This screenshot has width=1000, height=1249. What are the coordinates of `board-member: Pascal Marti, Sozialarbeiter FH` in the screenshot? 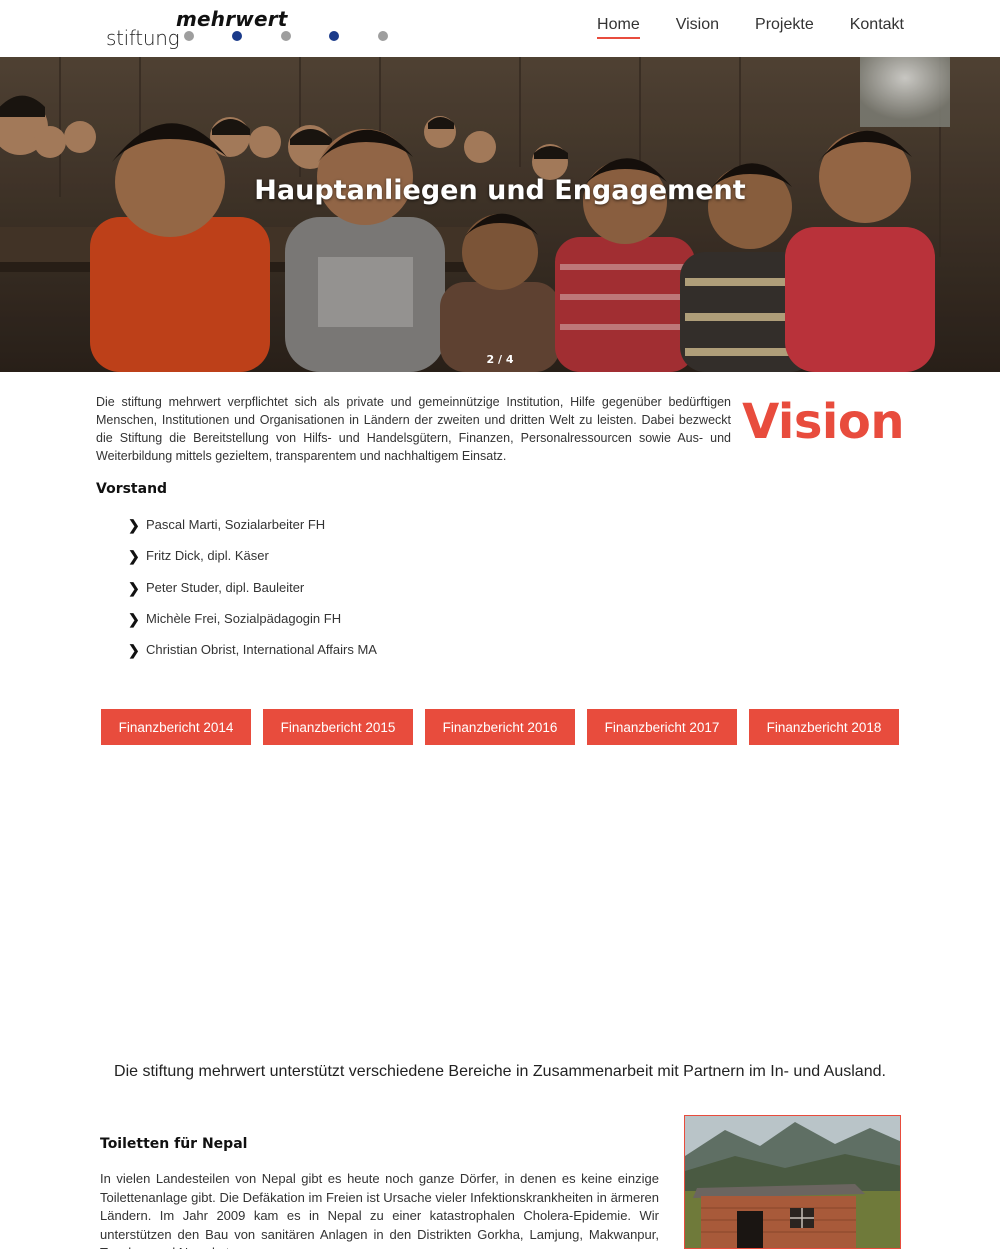 It's located at (236, 524).